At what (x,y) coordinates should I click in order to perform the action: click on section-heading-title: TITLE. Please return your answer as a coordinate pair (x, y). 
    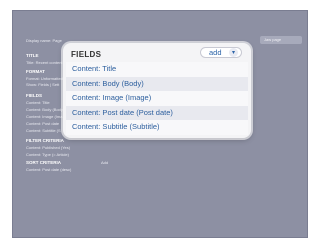
    Looking at the image, I should click on (32, 55).